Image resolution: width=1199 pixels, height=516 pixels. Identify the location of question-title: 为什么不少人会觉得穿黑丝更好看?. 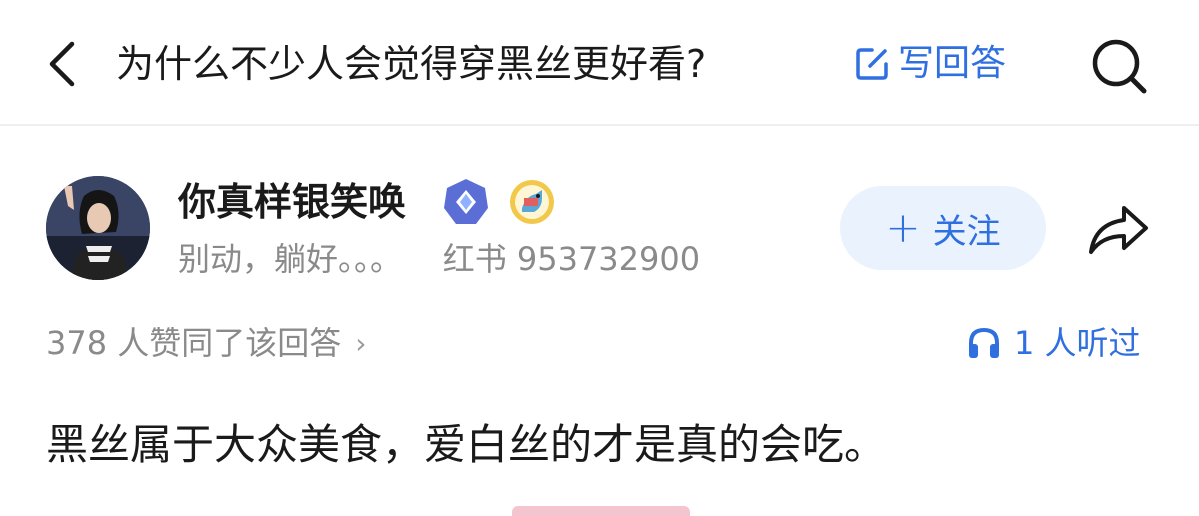
(411, 64).